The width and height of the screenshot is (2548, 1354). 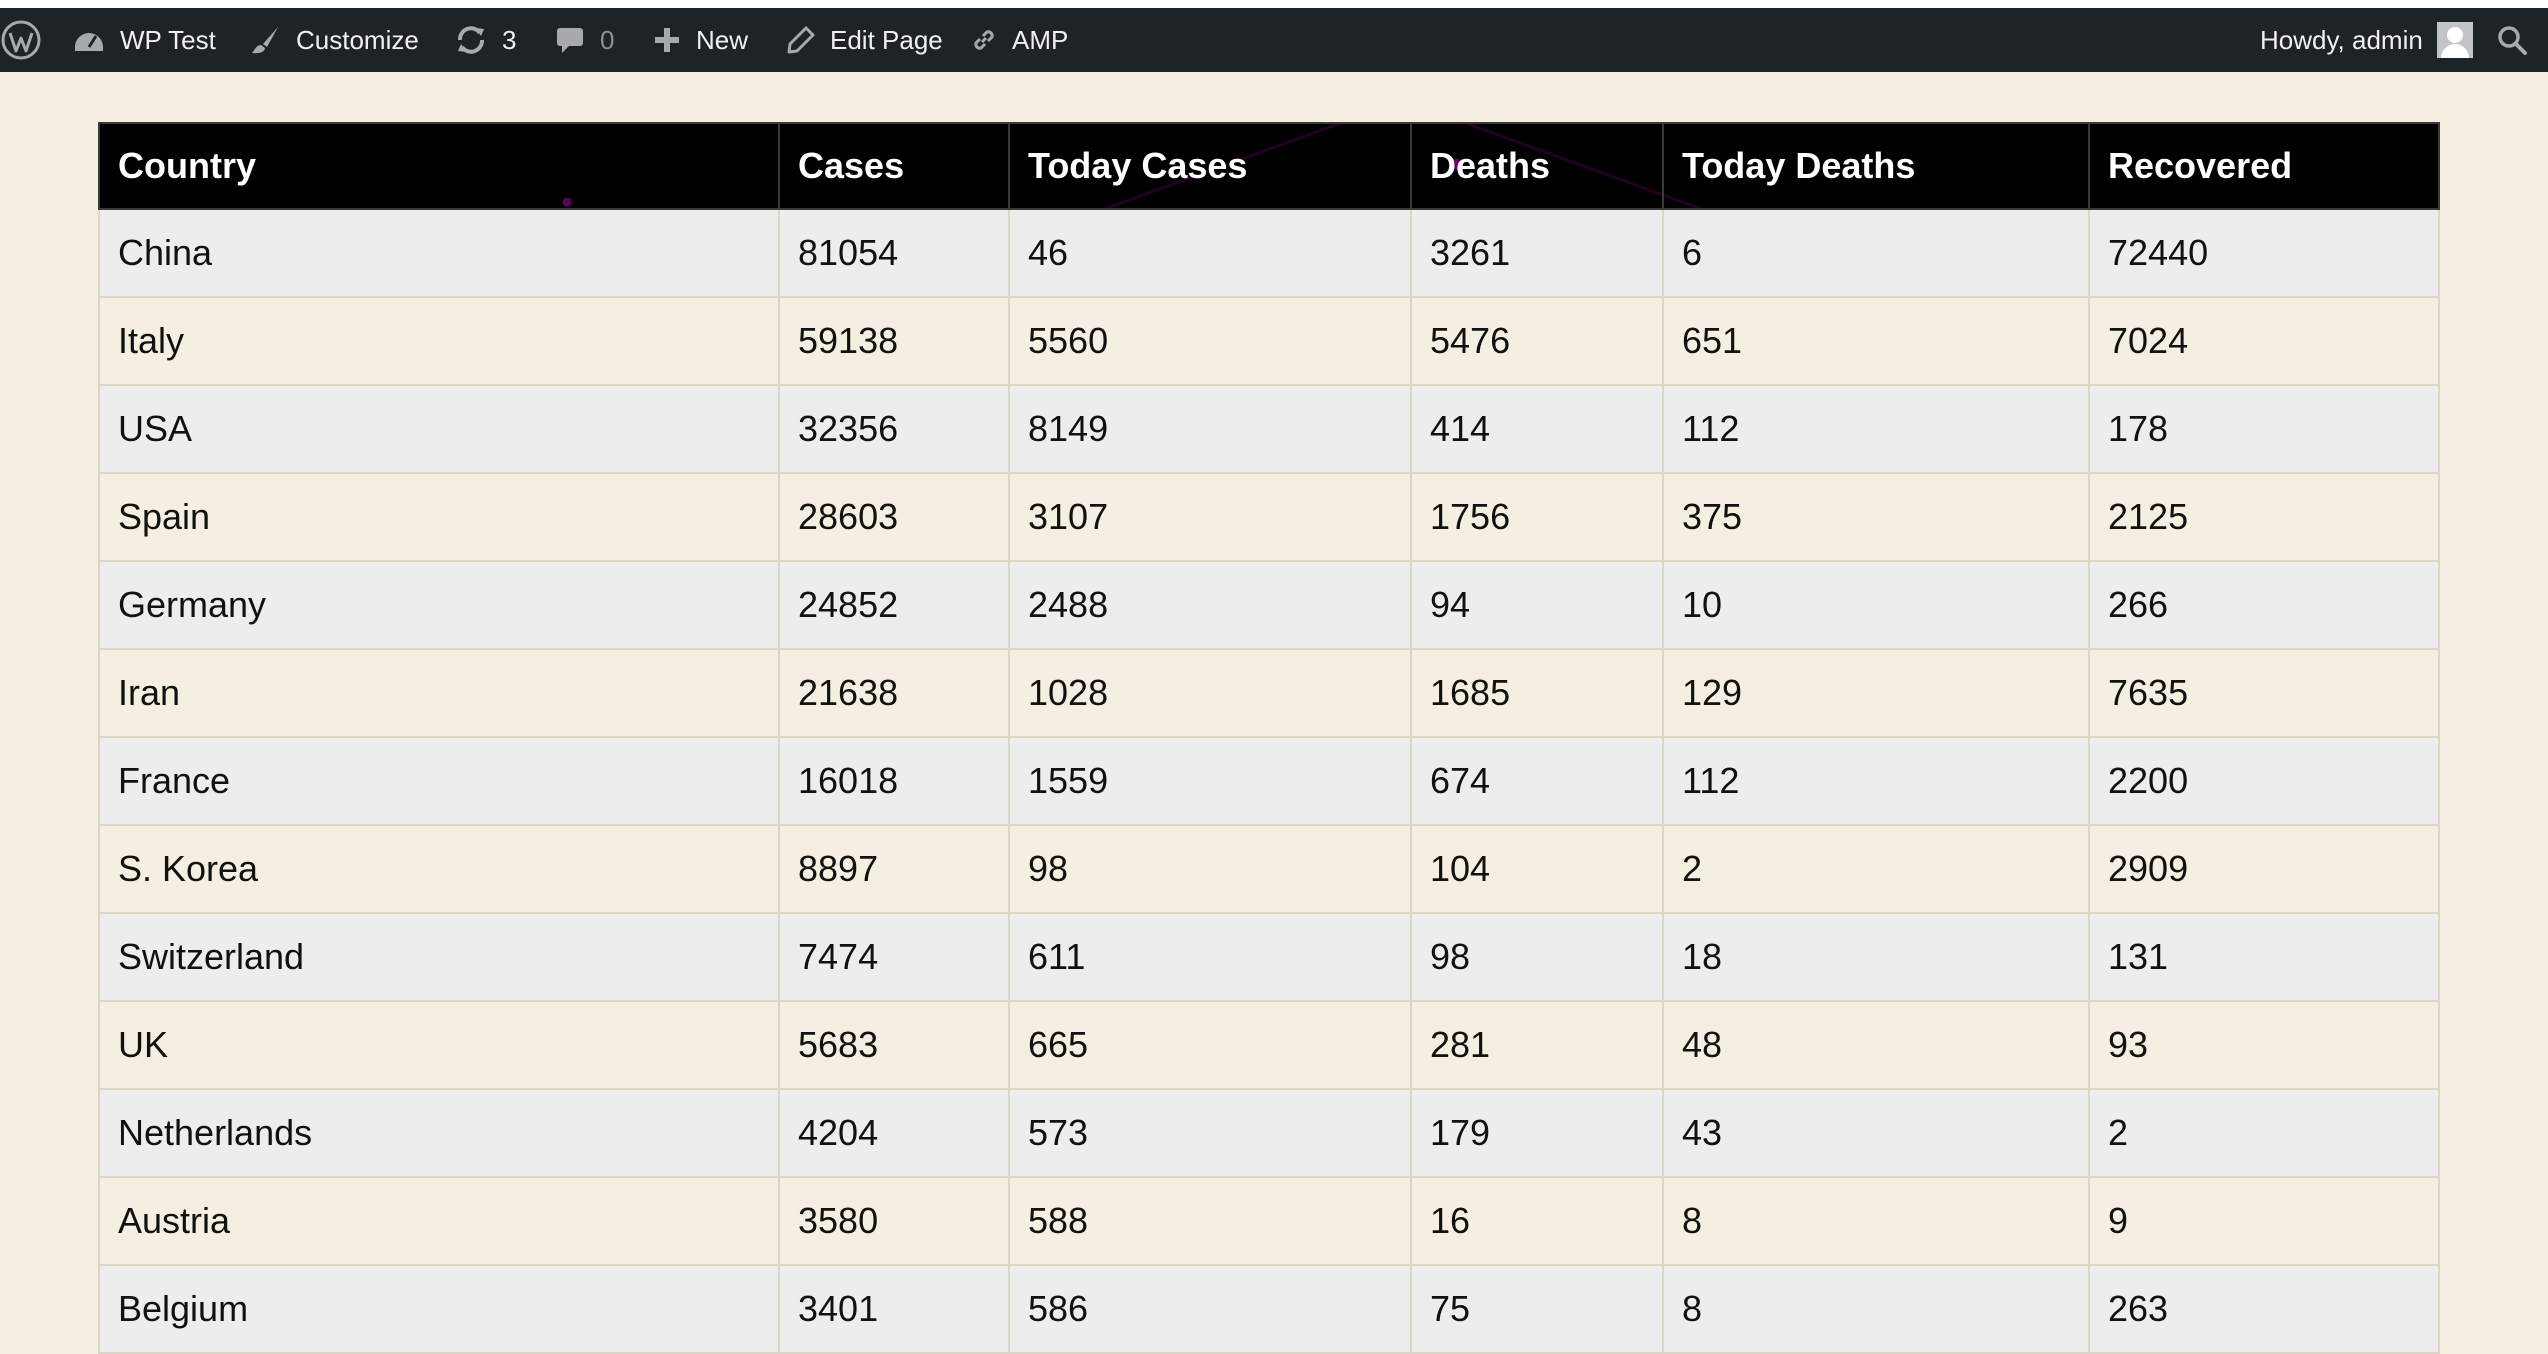 What do you see at coordinates (439, 253) in the screenshot?
I see `cell-country: China` at bounding box center [439, 253].